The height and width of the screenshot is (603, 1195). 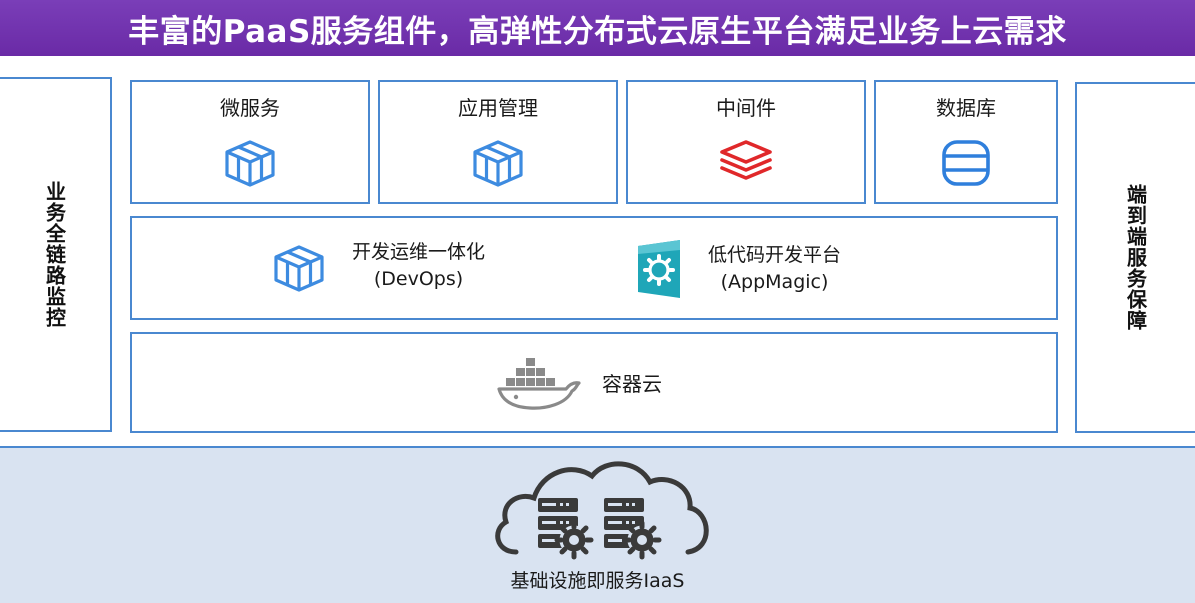 What do you see at coordinates (539, 385) in the screenshot?
I see `docker-whale-icon` at bounding box center [539, 385].